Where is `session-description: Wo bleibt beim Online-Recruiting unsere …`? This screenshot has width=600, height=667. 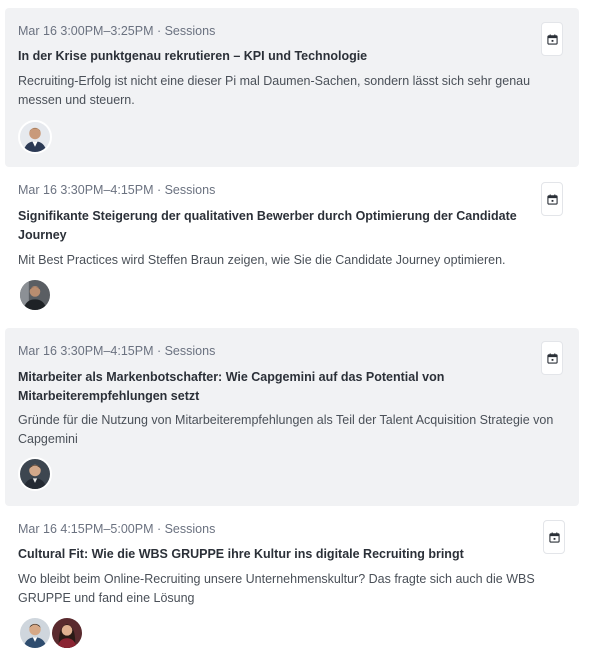 session-description: Wo bleibt beim Online-Recruiting unsere … is located at coordinates (276, 588).